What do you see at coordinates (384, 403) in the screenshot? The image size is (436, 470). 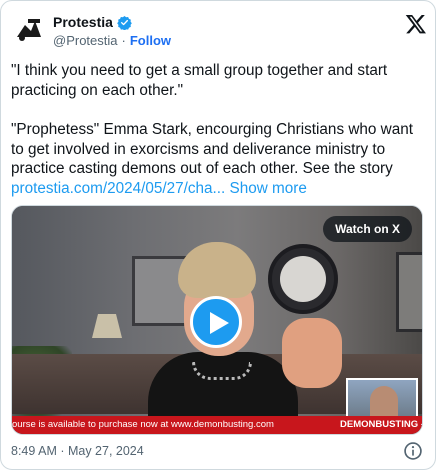 I see `inset-person` at bounding box center [384, 403].